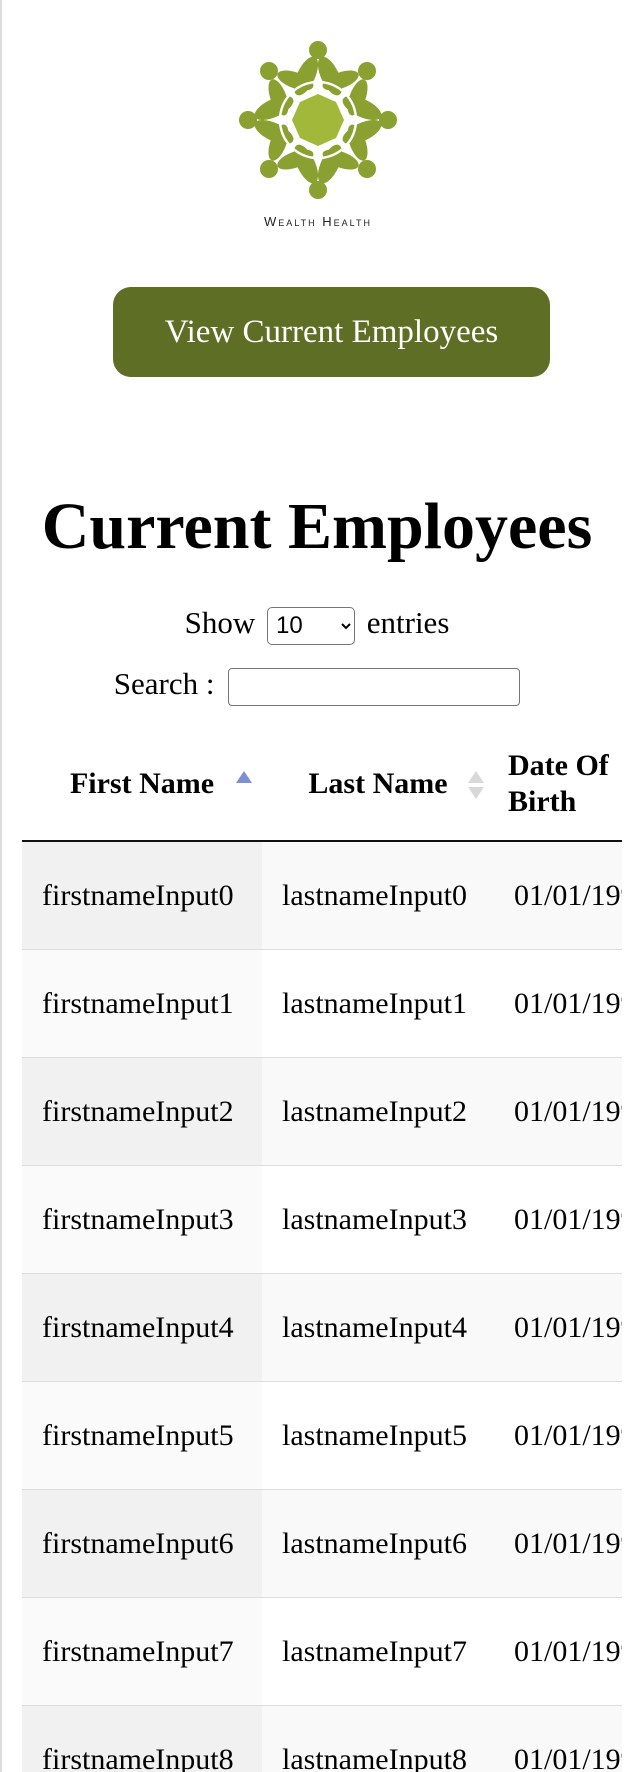 This screenshot has width=634, height=1772. I want to click on cell-first-name: firstnameInput0, so click(142, 895).